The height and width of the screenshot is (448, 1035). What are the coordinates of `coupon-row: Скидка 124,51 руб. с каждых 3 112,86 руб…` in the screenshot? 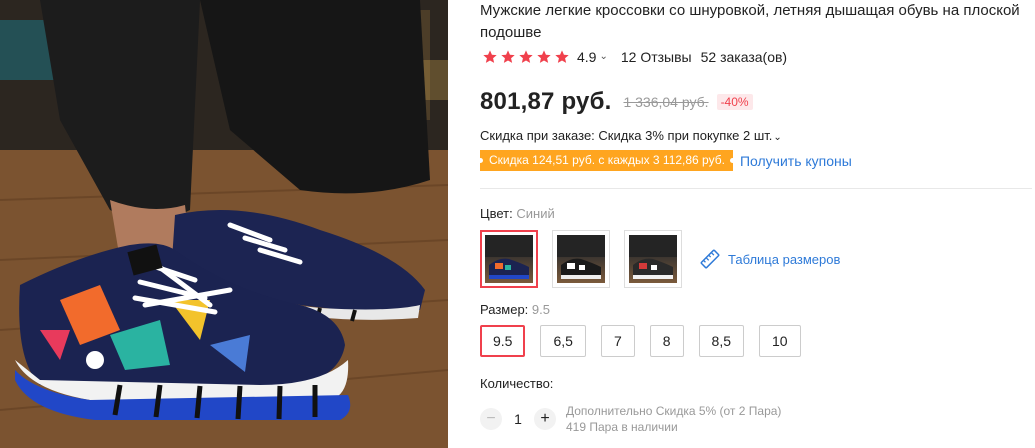 It's located at (665, 160).